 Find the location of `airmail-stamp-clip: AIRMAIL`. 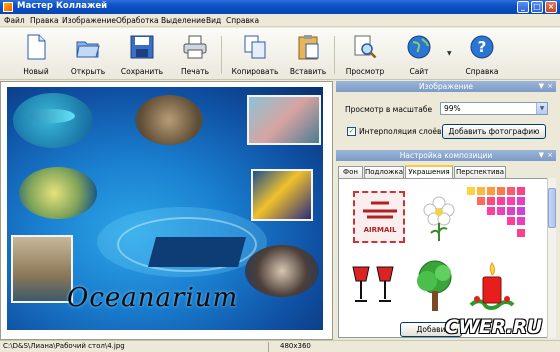

airmail-stamp-clip: AIRMAIL is located at coordinates (379, 217).